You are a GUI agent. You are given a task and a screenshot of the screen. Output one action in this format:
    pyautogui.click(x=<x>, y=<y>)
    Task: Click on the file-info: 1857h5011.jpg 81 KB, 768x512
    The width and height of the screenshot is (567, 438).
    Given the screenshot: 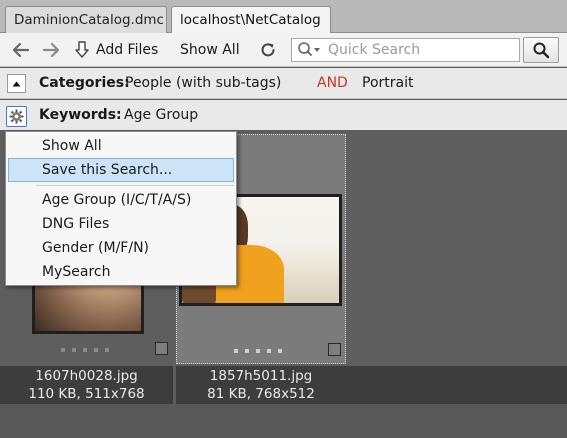 What is the action you would take?
    pyautogui.click(x=261, y=385)
    